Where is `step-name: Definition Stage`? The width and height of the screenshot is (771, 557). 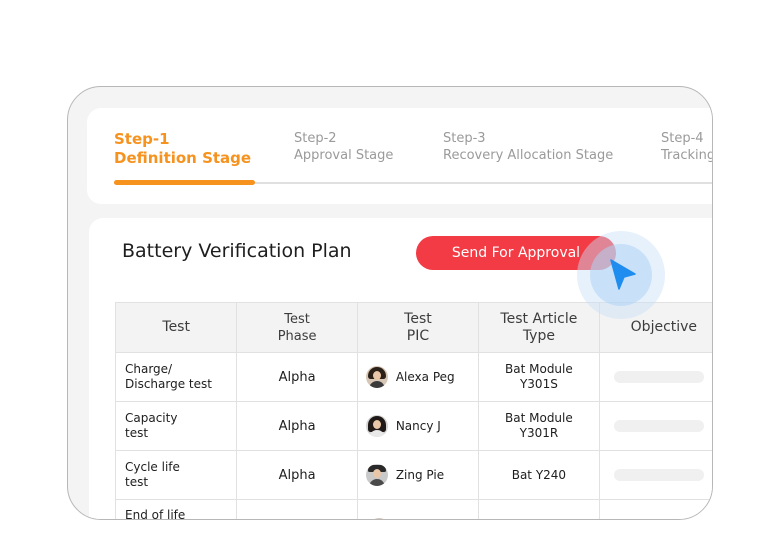
step-name: Definition Stage is located at coordinates (183, 158).